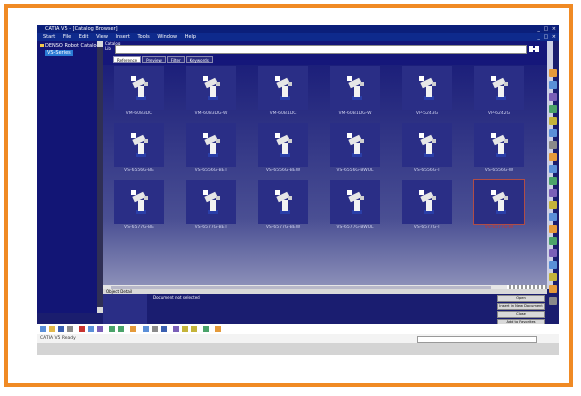  I want to click on catalog-item-label: VM-60B1DC, so click(283, 113).